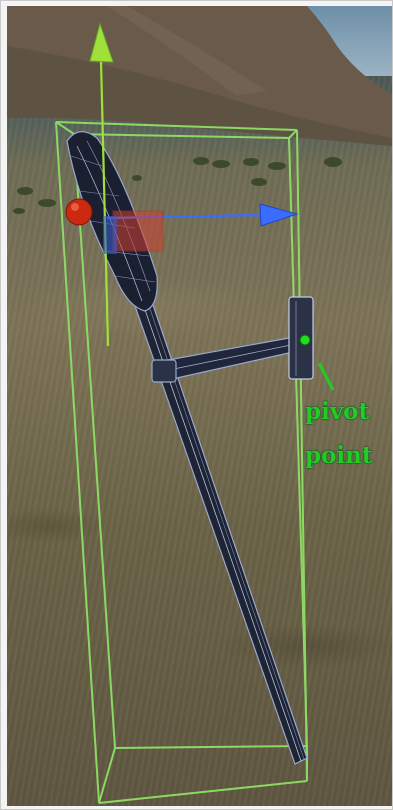 The image size is (393, 810). I want to click on shrubs, so click(177, 185).